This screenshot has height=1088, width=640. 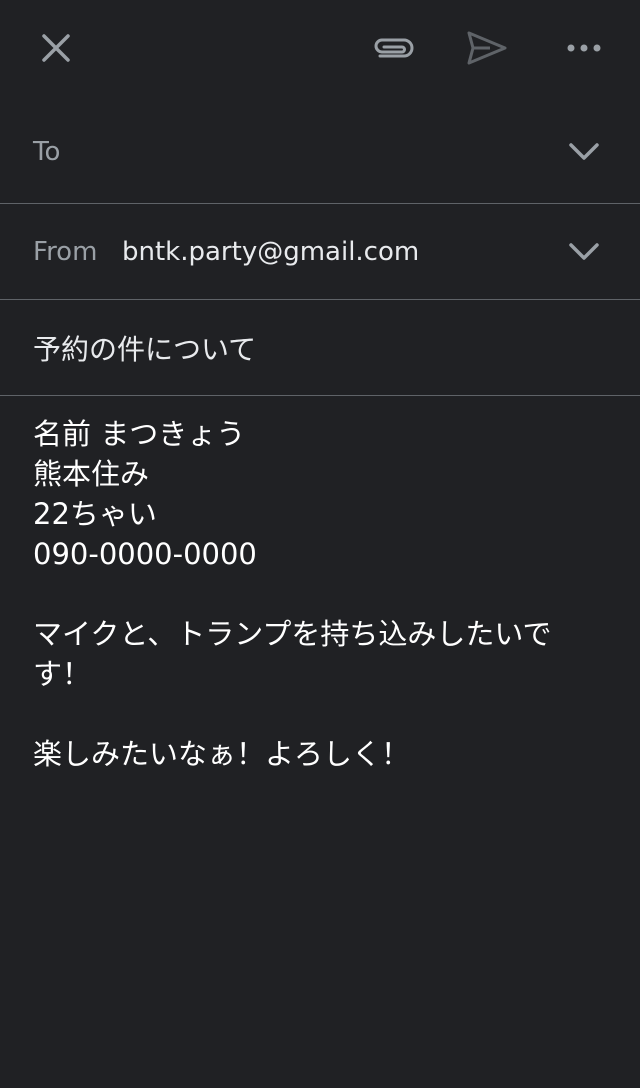 I want to click on body-line: マイクと、トランプを持ち込みしたいで, so click(x=292, y=634).